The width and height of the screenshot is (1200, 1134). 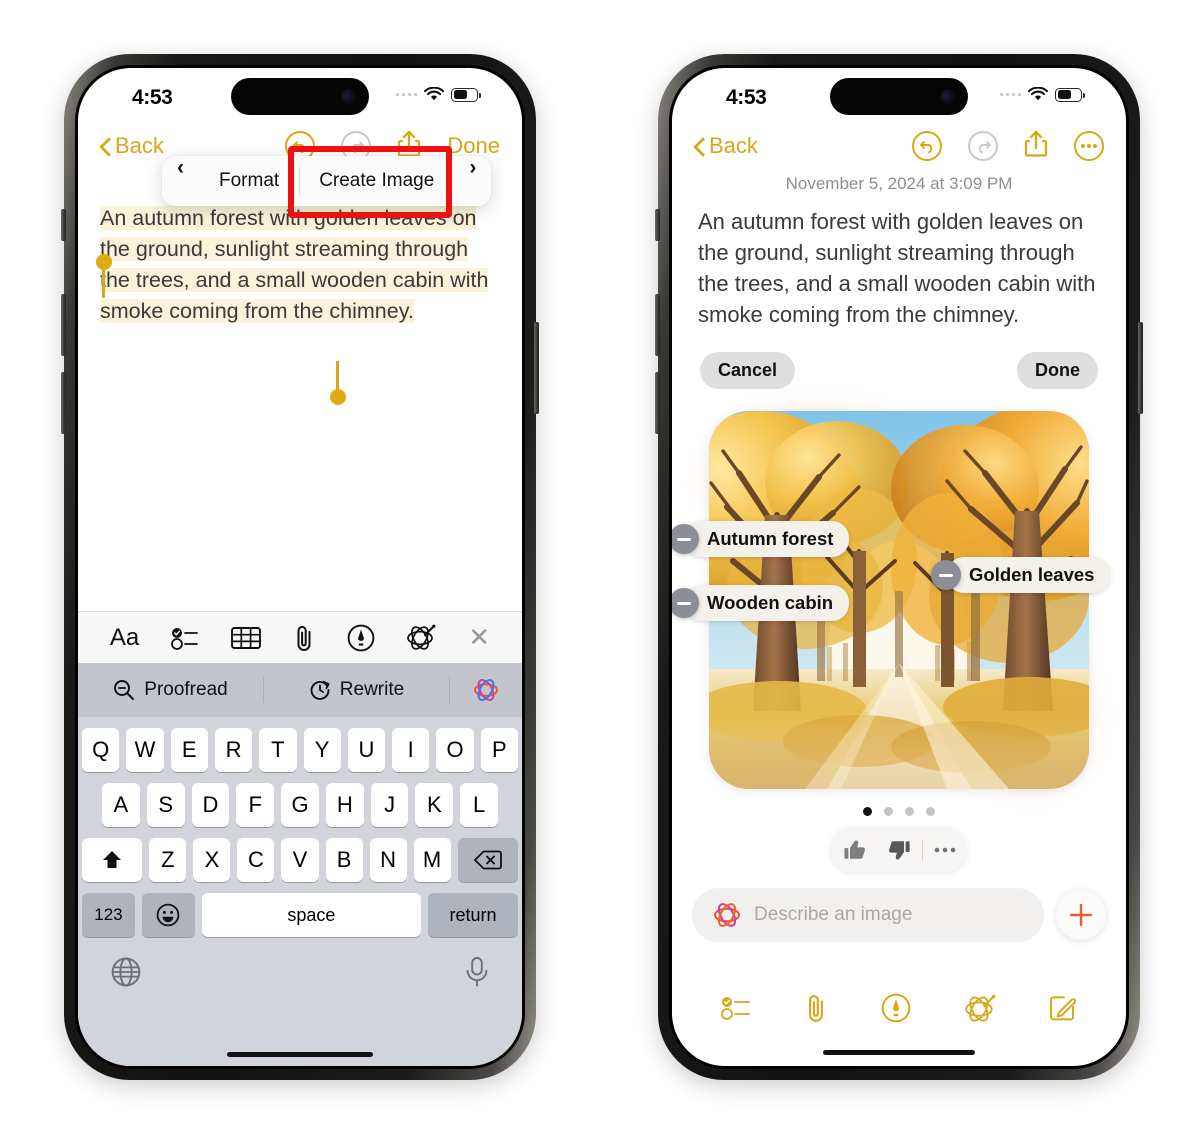 What do you see at coordinates (748, 370) in the screenshot?
I see `cancel-button: Cancel` at bounding box center [748, 370].